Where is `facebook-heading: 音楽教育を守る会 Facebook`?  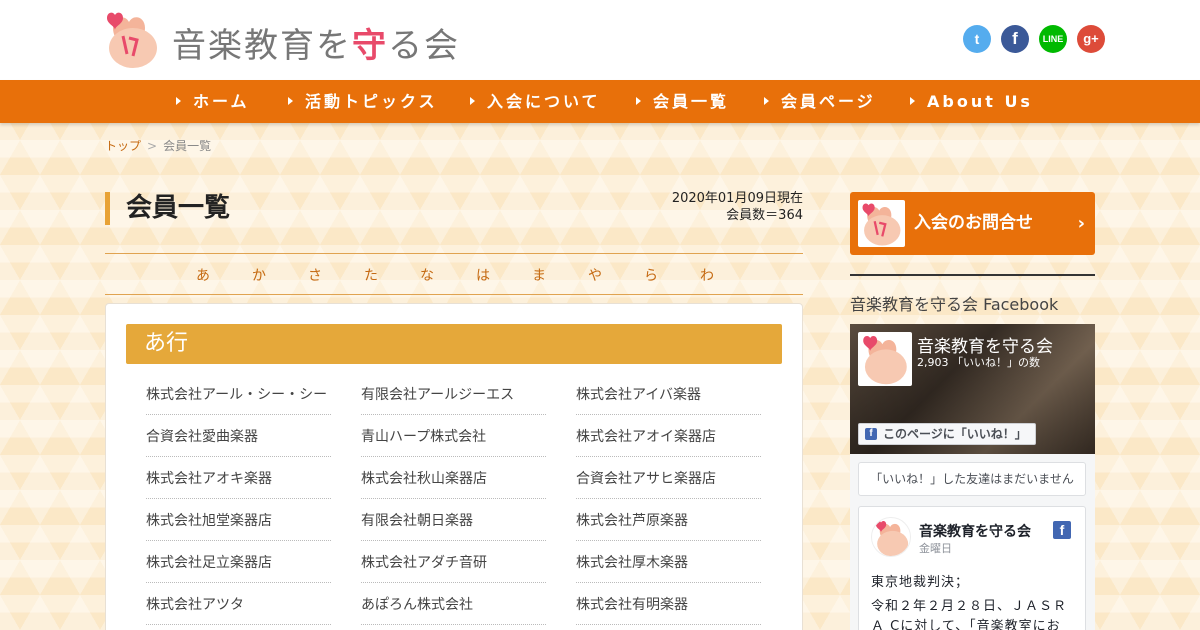
facebook-heading: 音楽教育を守る会 Facebook is located at coordinates (954, 304).